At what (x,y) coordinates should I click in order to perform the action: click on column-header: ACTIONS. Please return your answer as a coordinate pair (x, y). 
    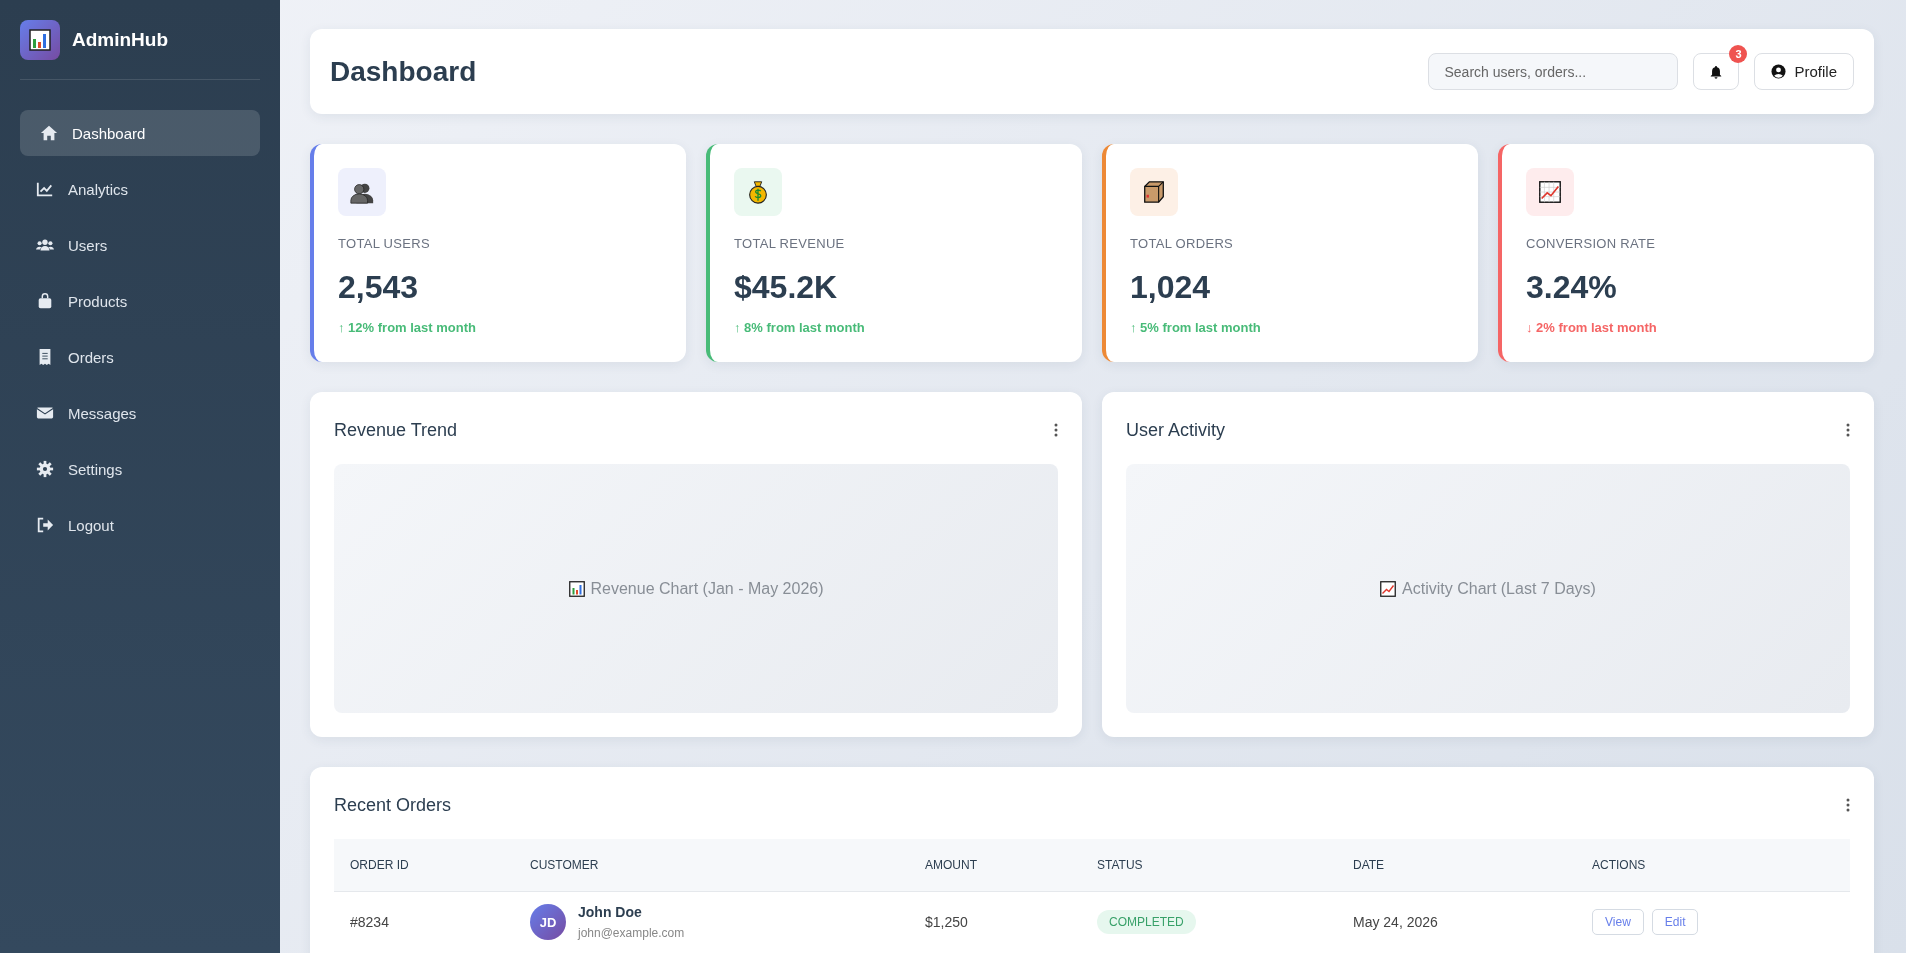
    Looking at the image, I should click on (1619, 865).